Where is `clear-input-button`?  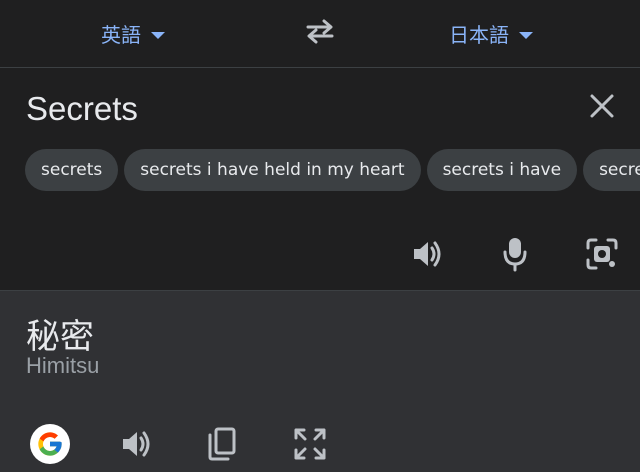 clear-input-button is located at coordinates (602, 106).